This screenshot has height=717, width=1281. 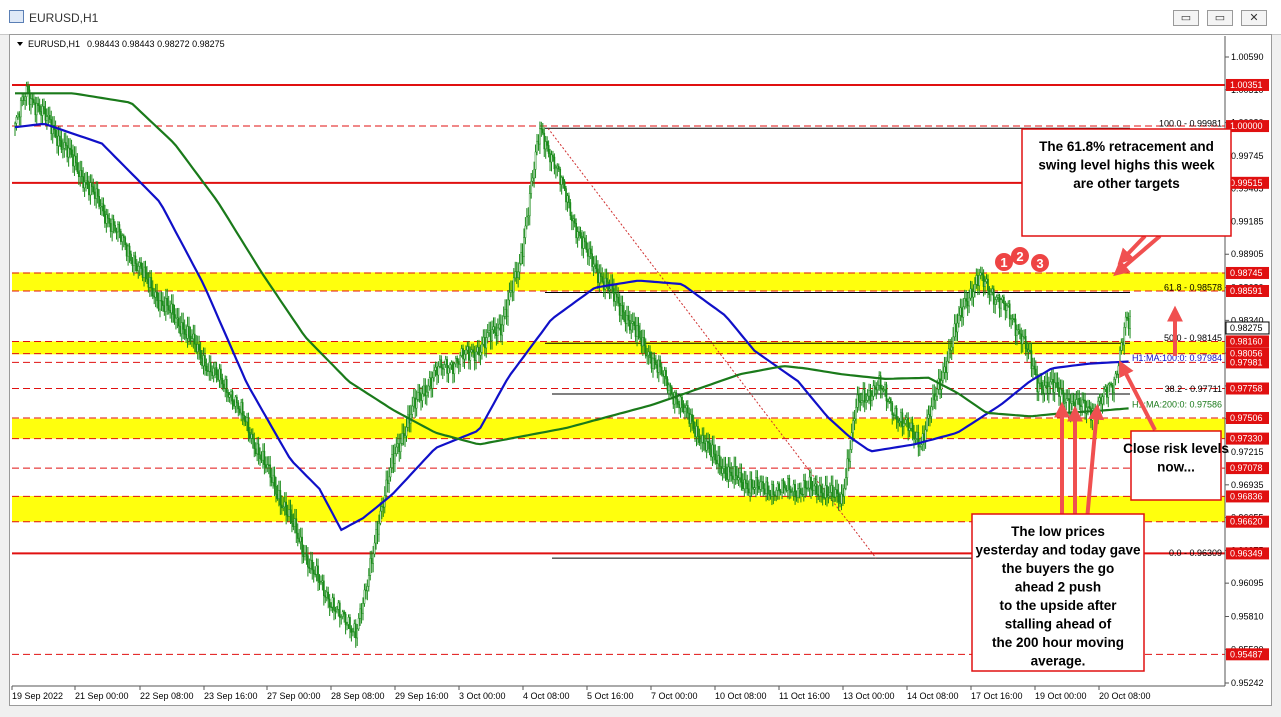 I want to click on x-tick-label: 10 Oct 08:00, so click(x=741, y=696).